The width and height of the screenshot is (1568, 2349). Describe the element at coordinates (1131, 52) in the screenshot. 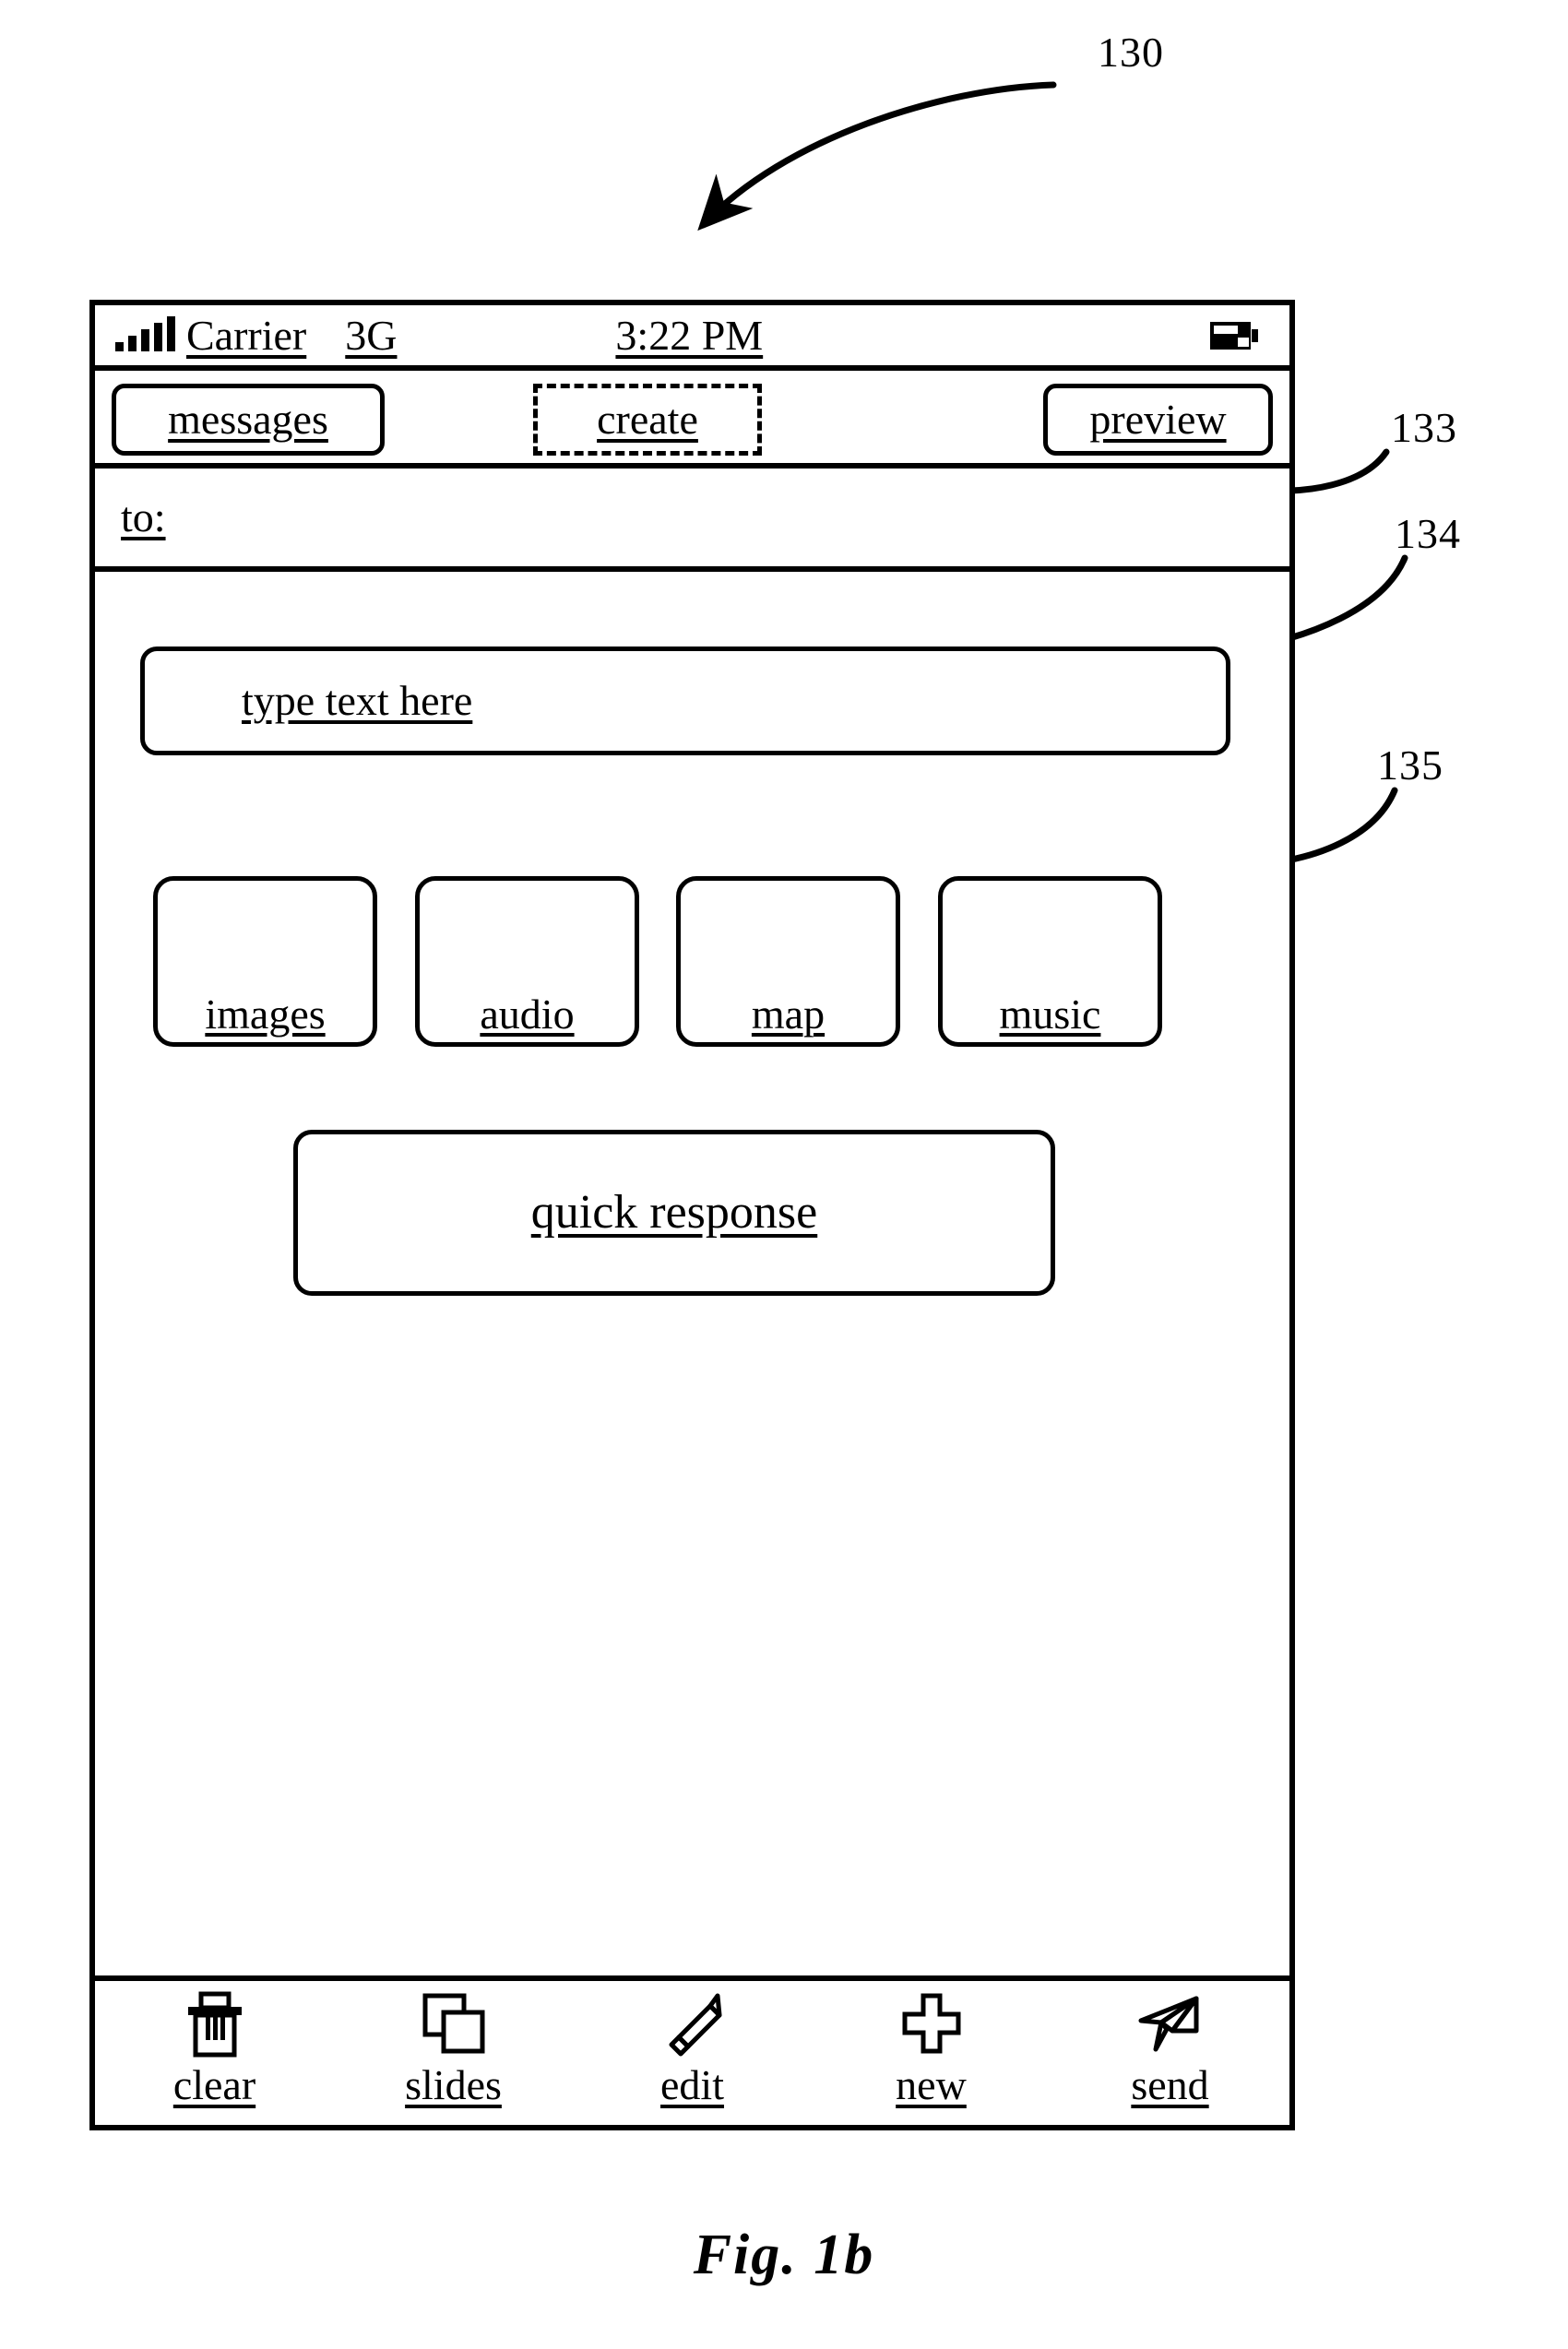

I see `reference-numeral-130: 130` at that location.